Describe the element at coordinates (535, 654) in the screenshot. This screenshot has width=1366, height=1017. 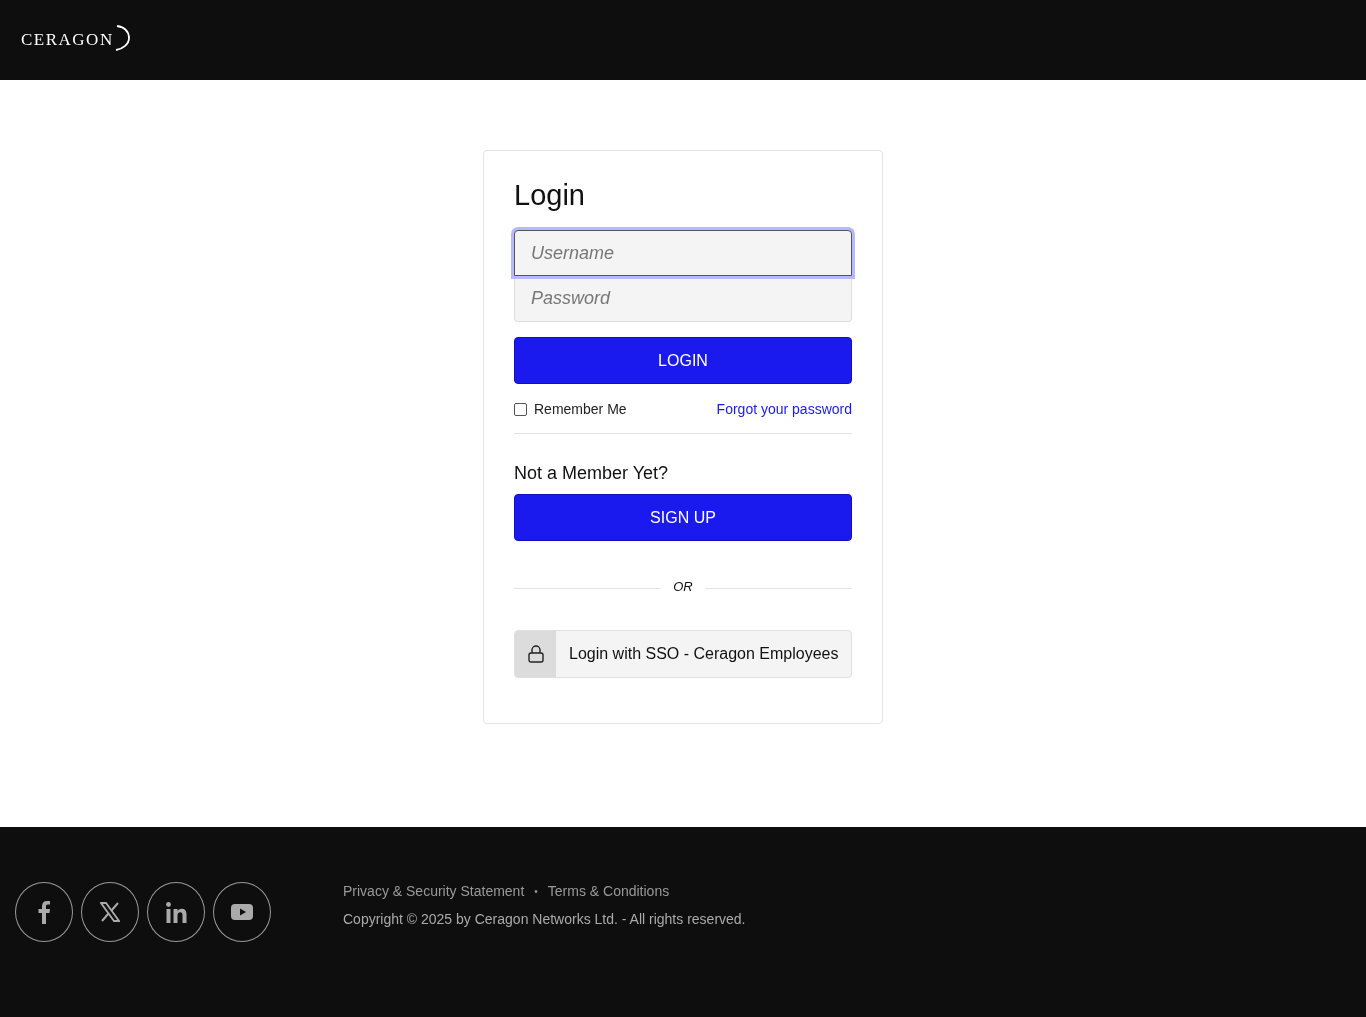
I see `lock-icon` at that location.